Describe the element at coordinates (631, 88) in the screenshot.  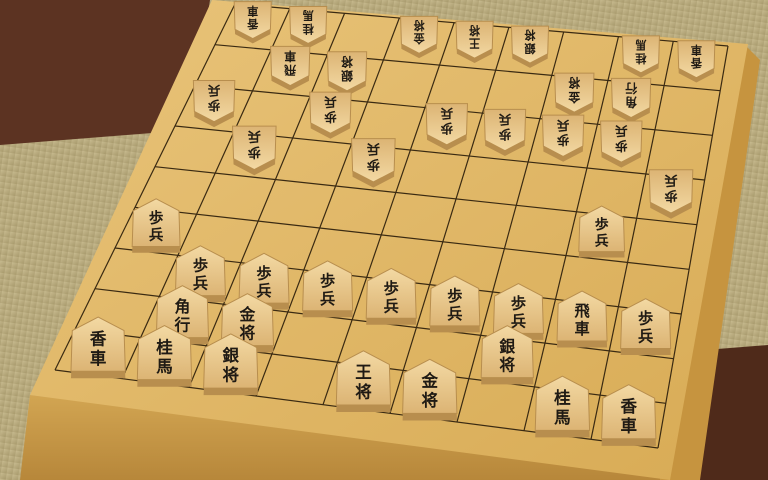
I see `piece-label: 行` at that location.